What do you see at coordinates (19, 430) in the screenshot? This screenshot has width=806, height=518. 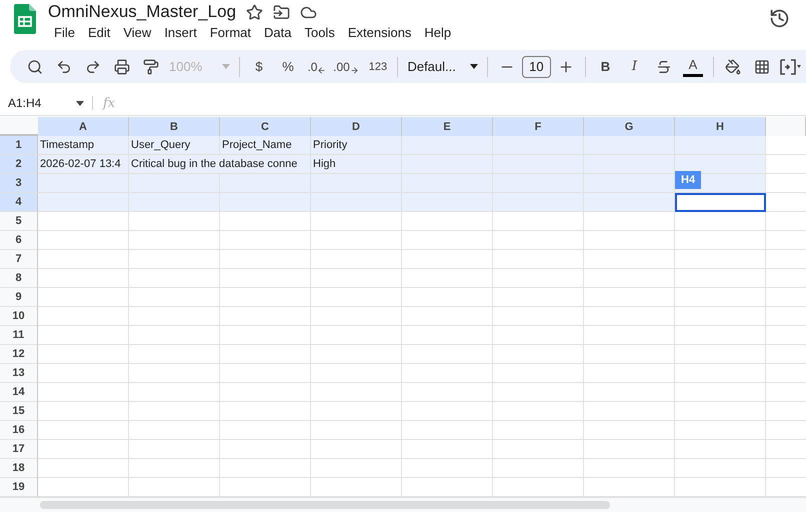 I see `row-header: 16` at bounding box center [19, 430].